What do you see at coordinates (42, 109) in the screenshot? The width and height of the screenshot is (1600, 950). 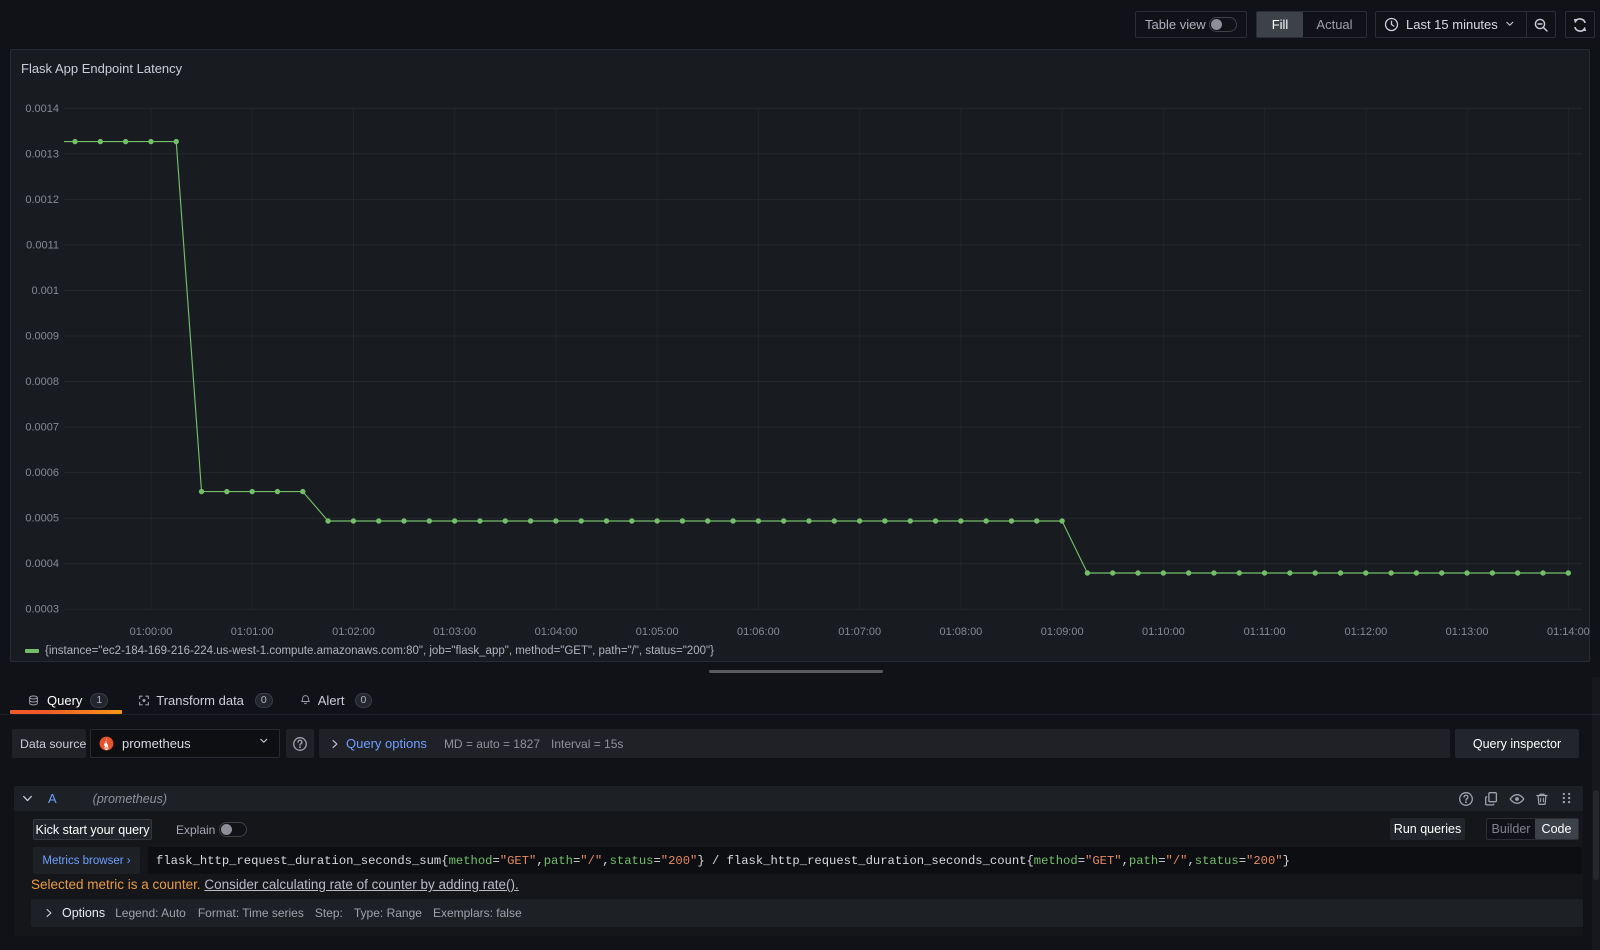 I see `svg-text: 0.0014` at bounding box center [42, 109].